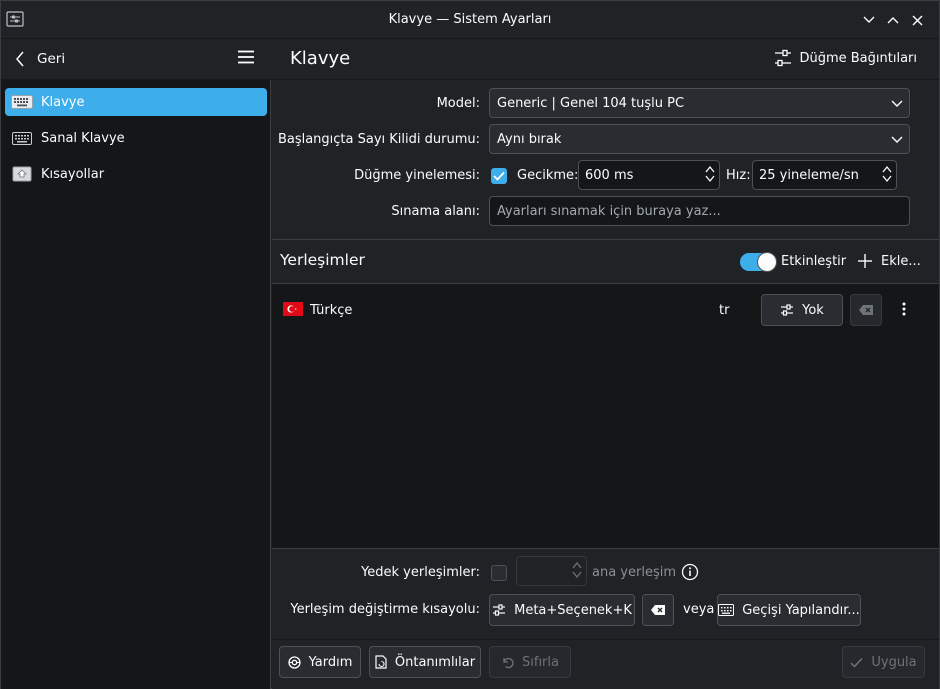 The width and height of the screenshot is (940, 689). I want to click on shortcut-button: Meta+Seçenek+K, so click(562, 610).